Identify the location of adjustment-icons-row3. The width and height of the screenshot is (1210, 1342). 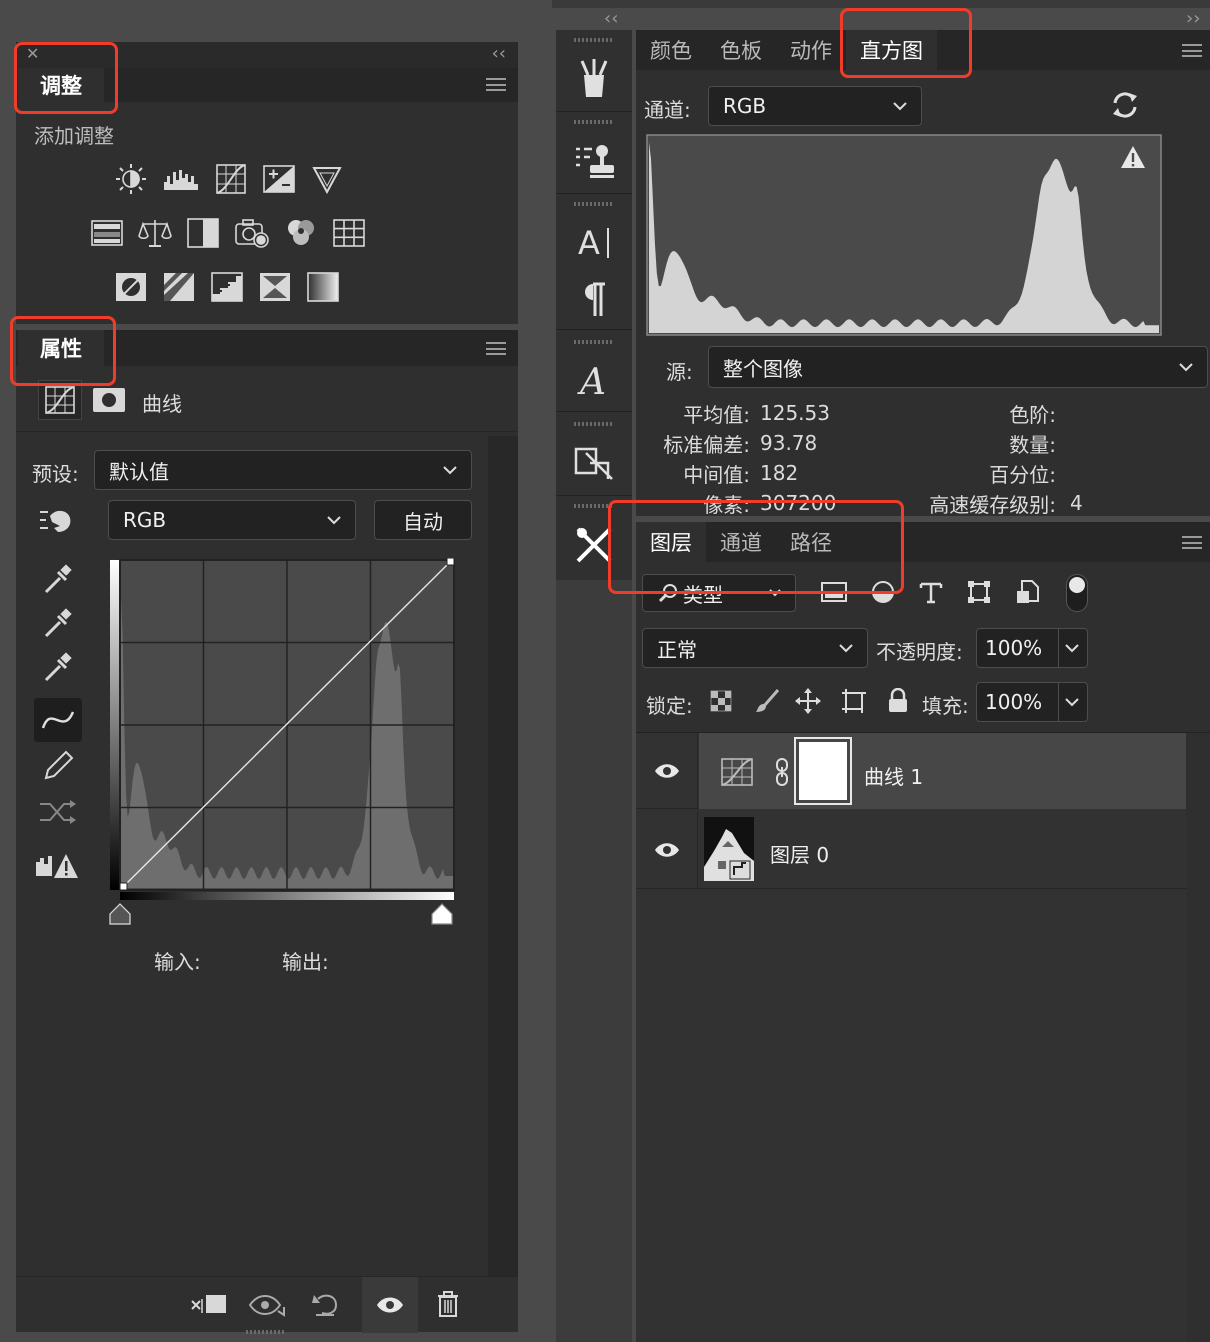
(227, 287).